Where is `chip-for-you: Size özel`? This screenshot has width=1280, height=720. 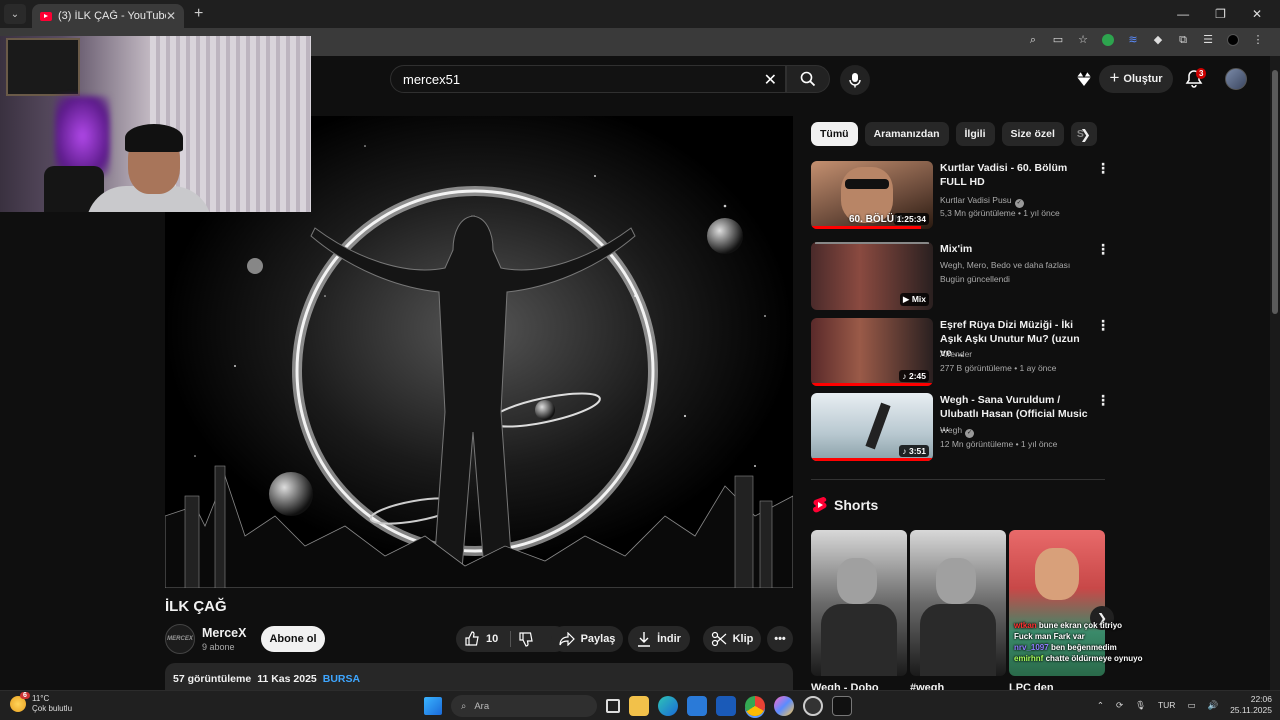 chip-for-you: Size özel is located at coordinates (1032, 134).